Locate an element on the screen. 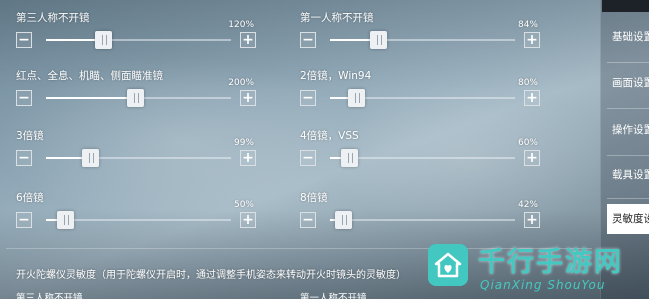 Image resolution: width=649 pixels, height=299 pixels. sensitivity-row-4x-scope: 4倍镜，VSS 60% − + is located at coordinates (420, 157).